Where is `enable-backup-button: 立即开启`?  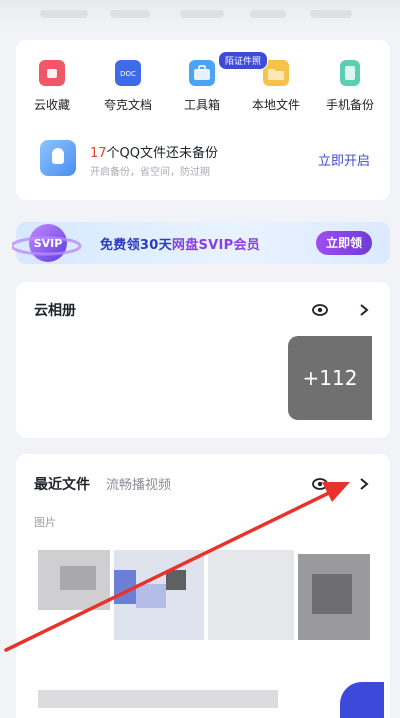 enable-backup-button: 立即开启 is located at coordinates (344, 159).